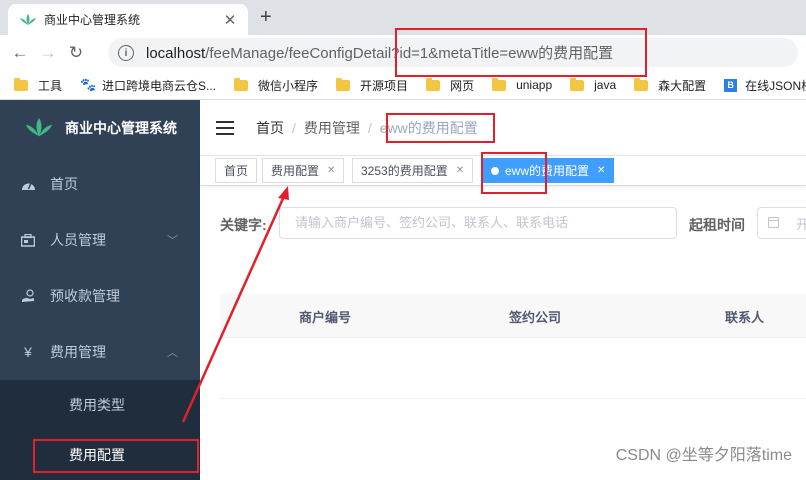 This screenshot has height=480, width=806. Describe the element at coordinates (703, 455) in the screenshot. I see `watermark: CSDN @坐等夕阳落time` at that location.